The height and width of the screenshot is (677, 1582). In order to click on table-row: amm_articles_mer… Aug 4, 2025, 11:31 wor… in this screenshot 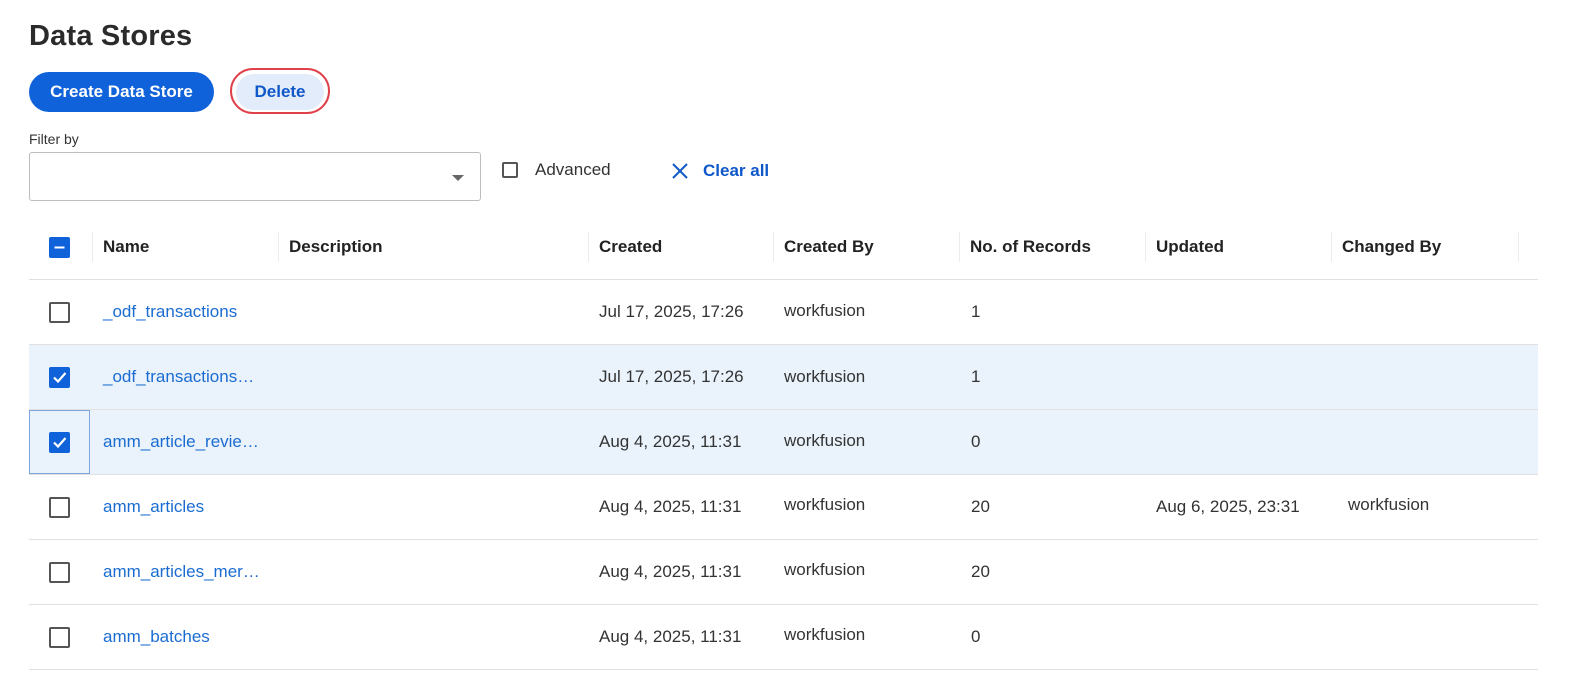, I will do `click(783, 572)`.